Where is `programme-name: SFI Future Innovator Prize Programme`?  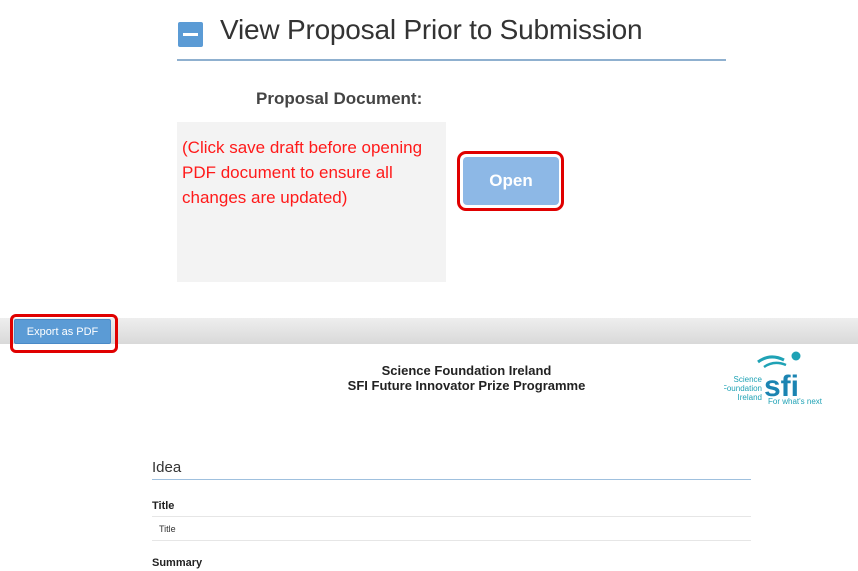 programme-name: SFI Future Innovator Prize Programme is located at coordinates (466, 385).